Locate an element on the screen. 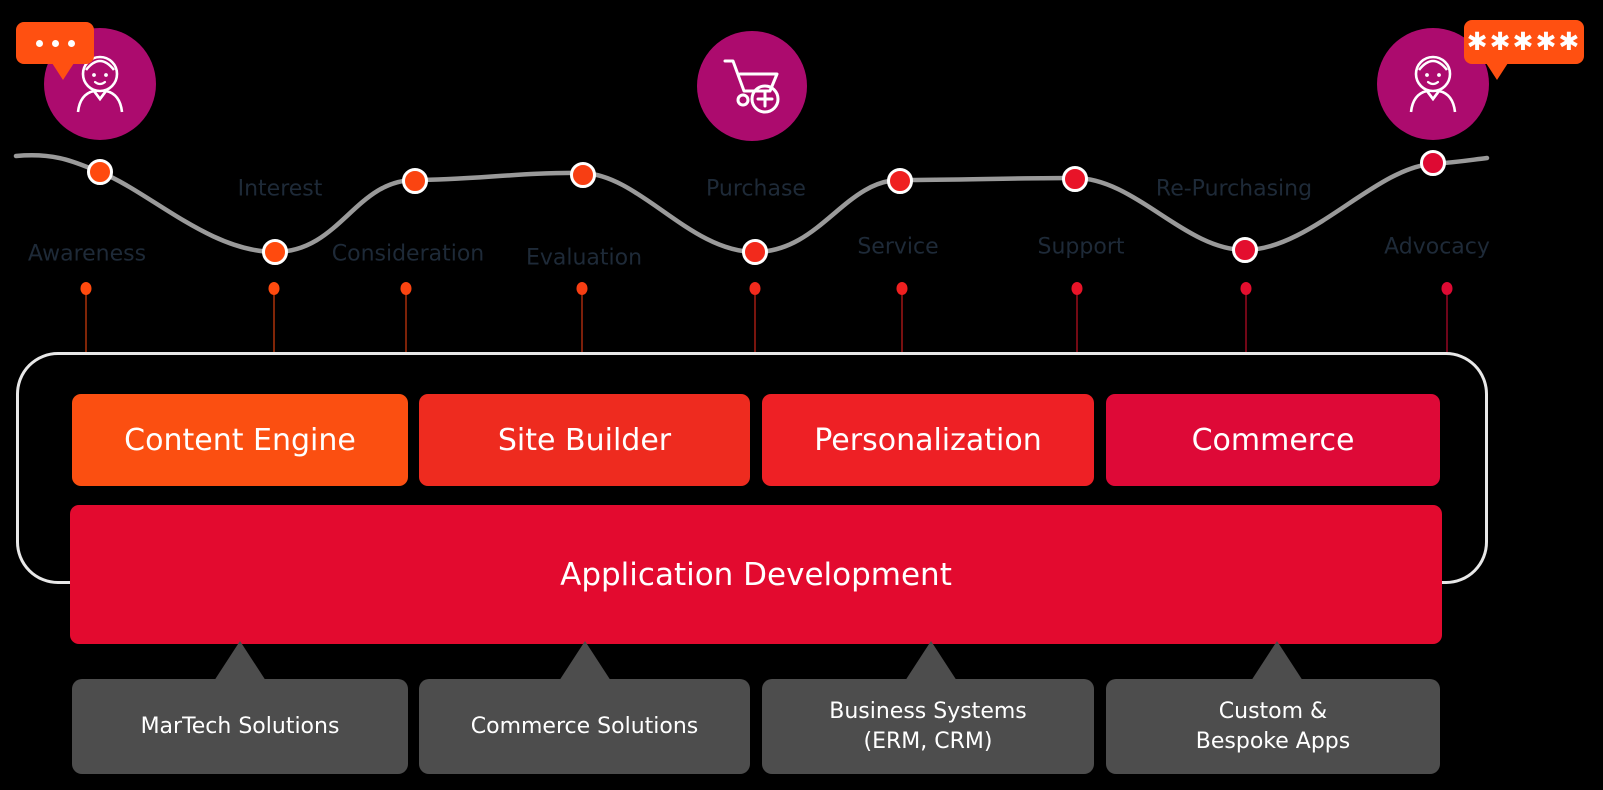  journey-dot-support is located at coordinates (1075, 179).